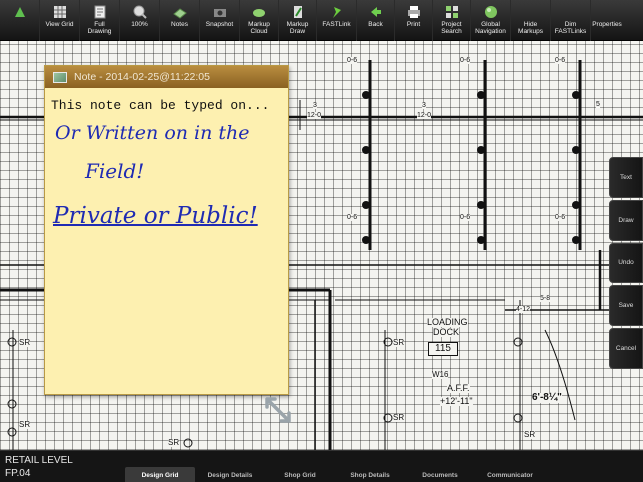  What do you see at coordinates (443, 349) in the screenshot?
I see `room-number: 115` at bounding box center [443, 349].